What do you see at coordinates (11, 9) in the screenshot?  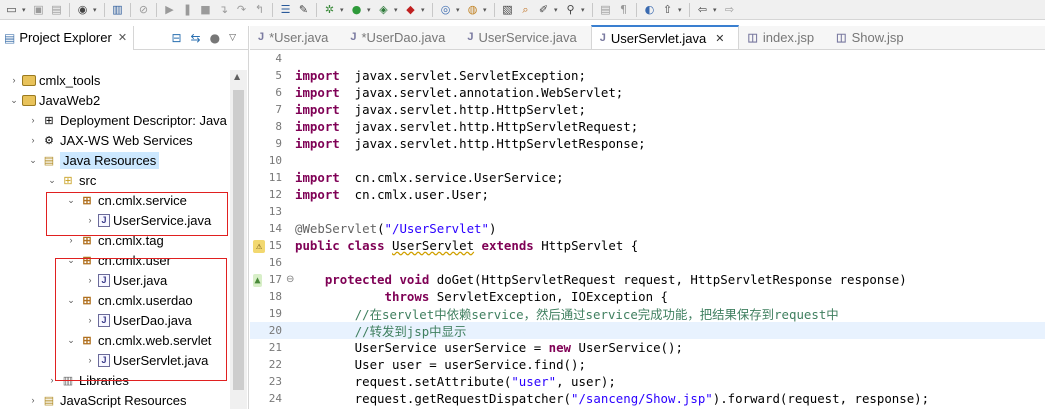 I see `new-icon: ▭` at bounding box center [11, 9].